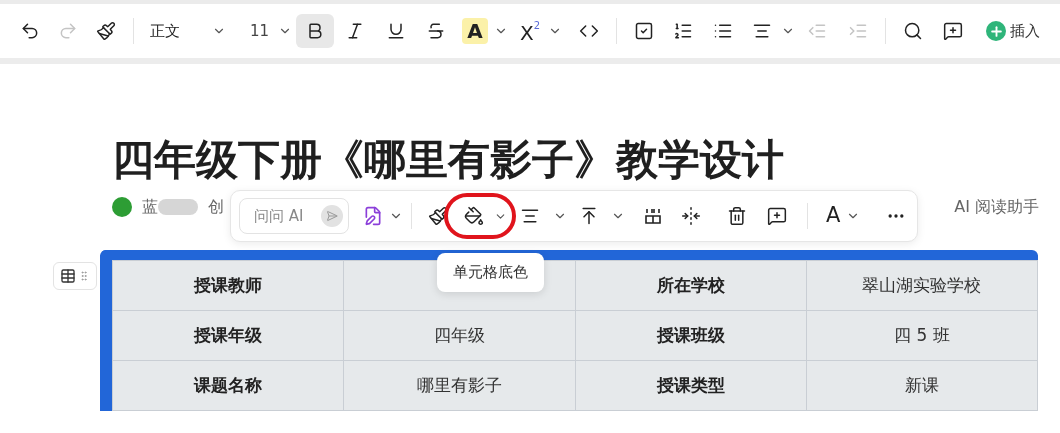 The height and width of the screenshot is (433, 1060). I want to click on table-cell: 四年级, so click(459, 335).